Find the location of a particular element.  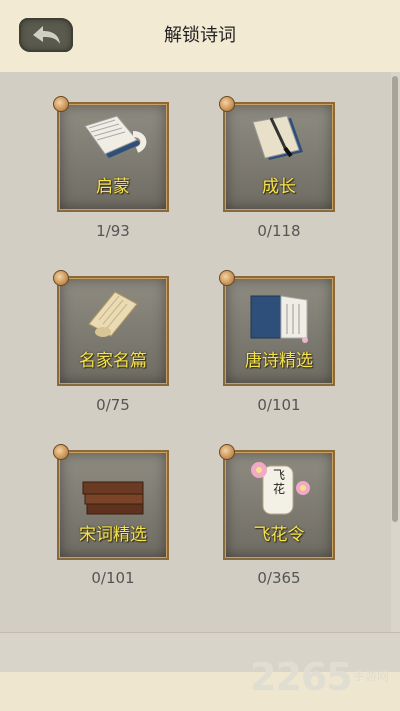

category-card-qimeng: 启蒙 is located at coordinates (111, 154).